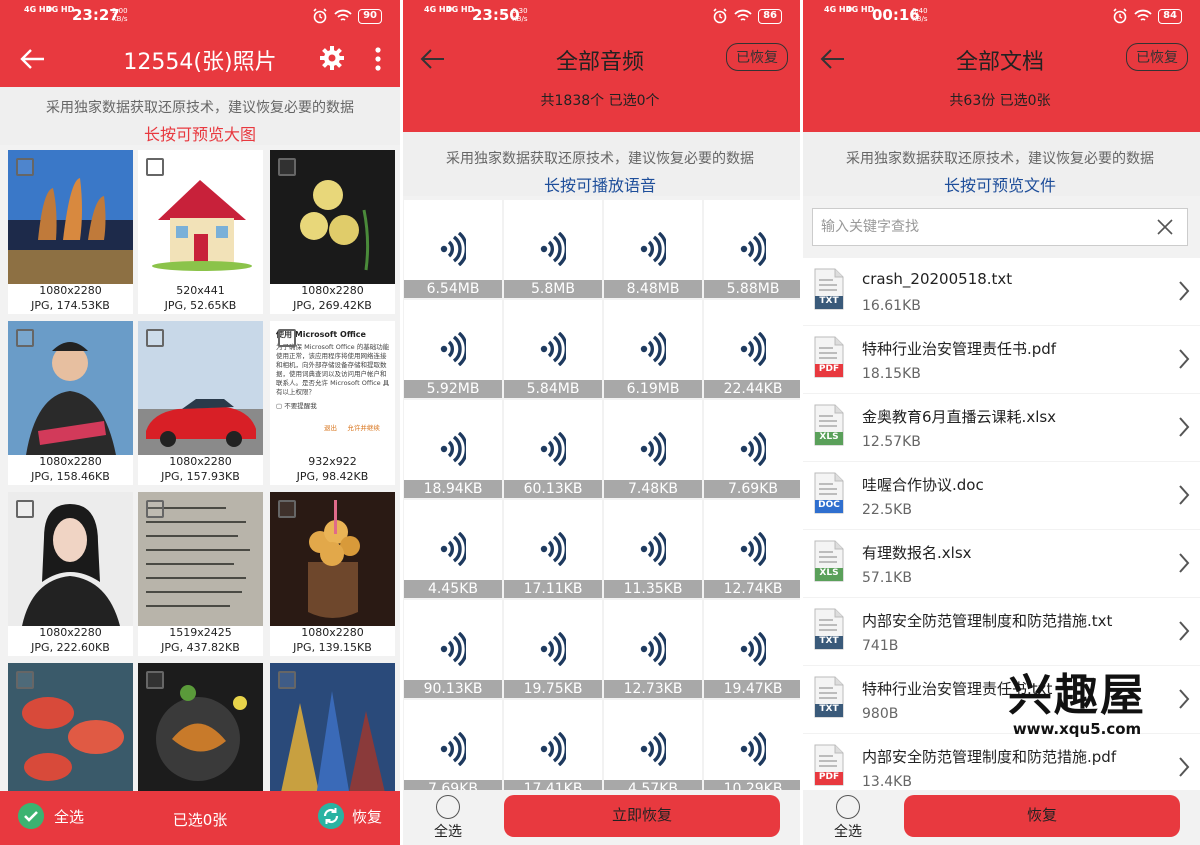 The height and width of the screenshot is (845, 1200). I want to click on audio-size: 12.74KB, so click(752, 589).